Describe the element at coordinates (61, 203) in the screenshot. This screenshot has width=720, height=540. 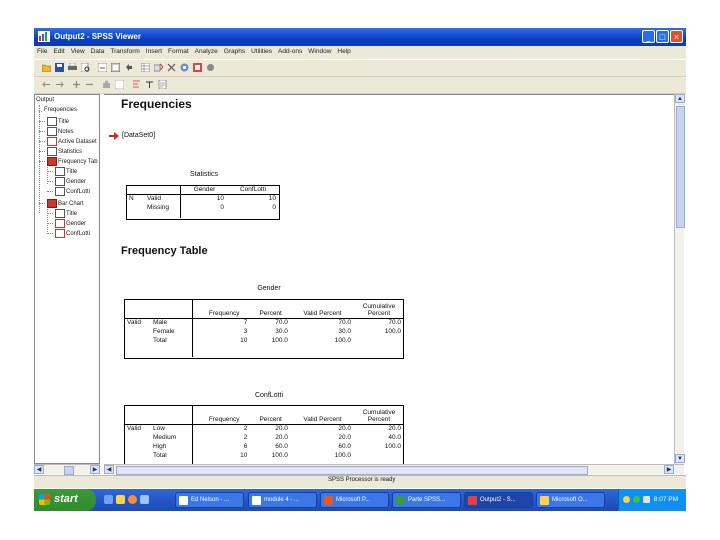
I see `outline-item-bar-chart: Bar Chart` at that location.